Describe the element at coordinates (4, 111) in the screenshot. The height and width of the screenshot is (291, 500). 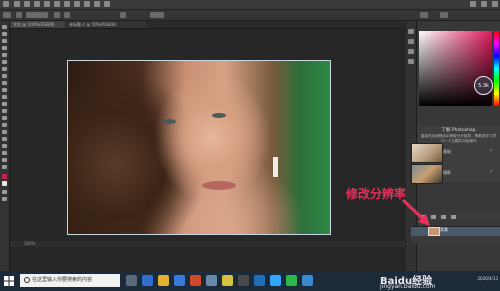
I see `blur-tool-icon` at that location.